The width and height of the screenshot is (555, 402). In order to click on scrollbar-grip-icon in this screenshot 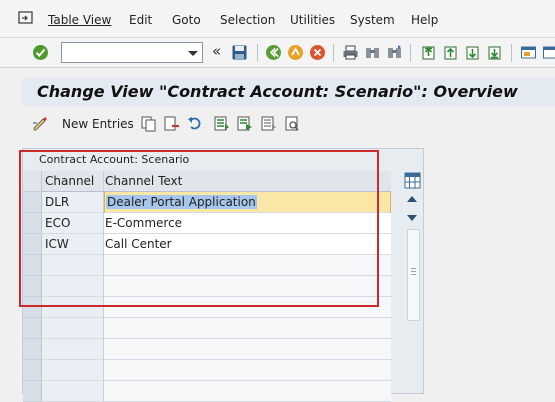, I will do `click(413, 272)`.